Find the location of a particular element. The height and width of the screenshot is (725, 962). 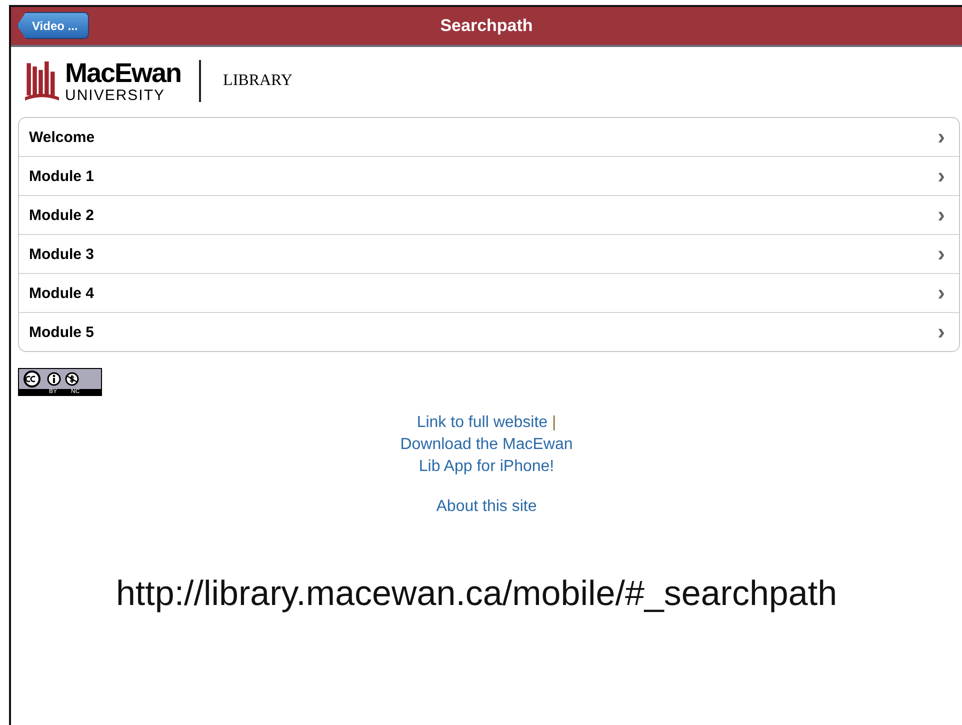

logo-icon is located at coordinates (42, 81).